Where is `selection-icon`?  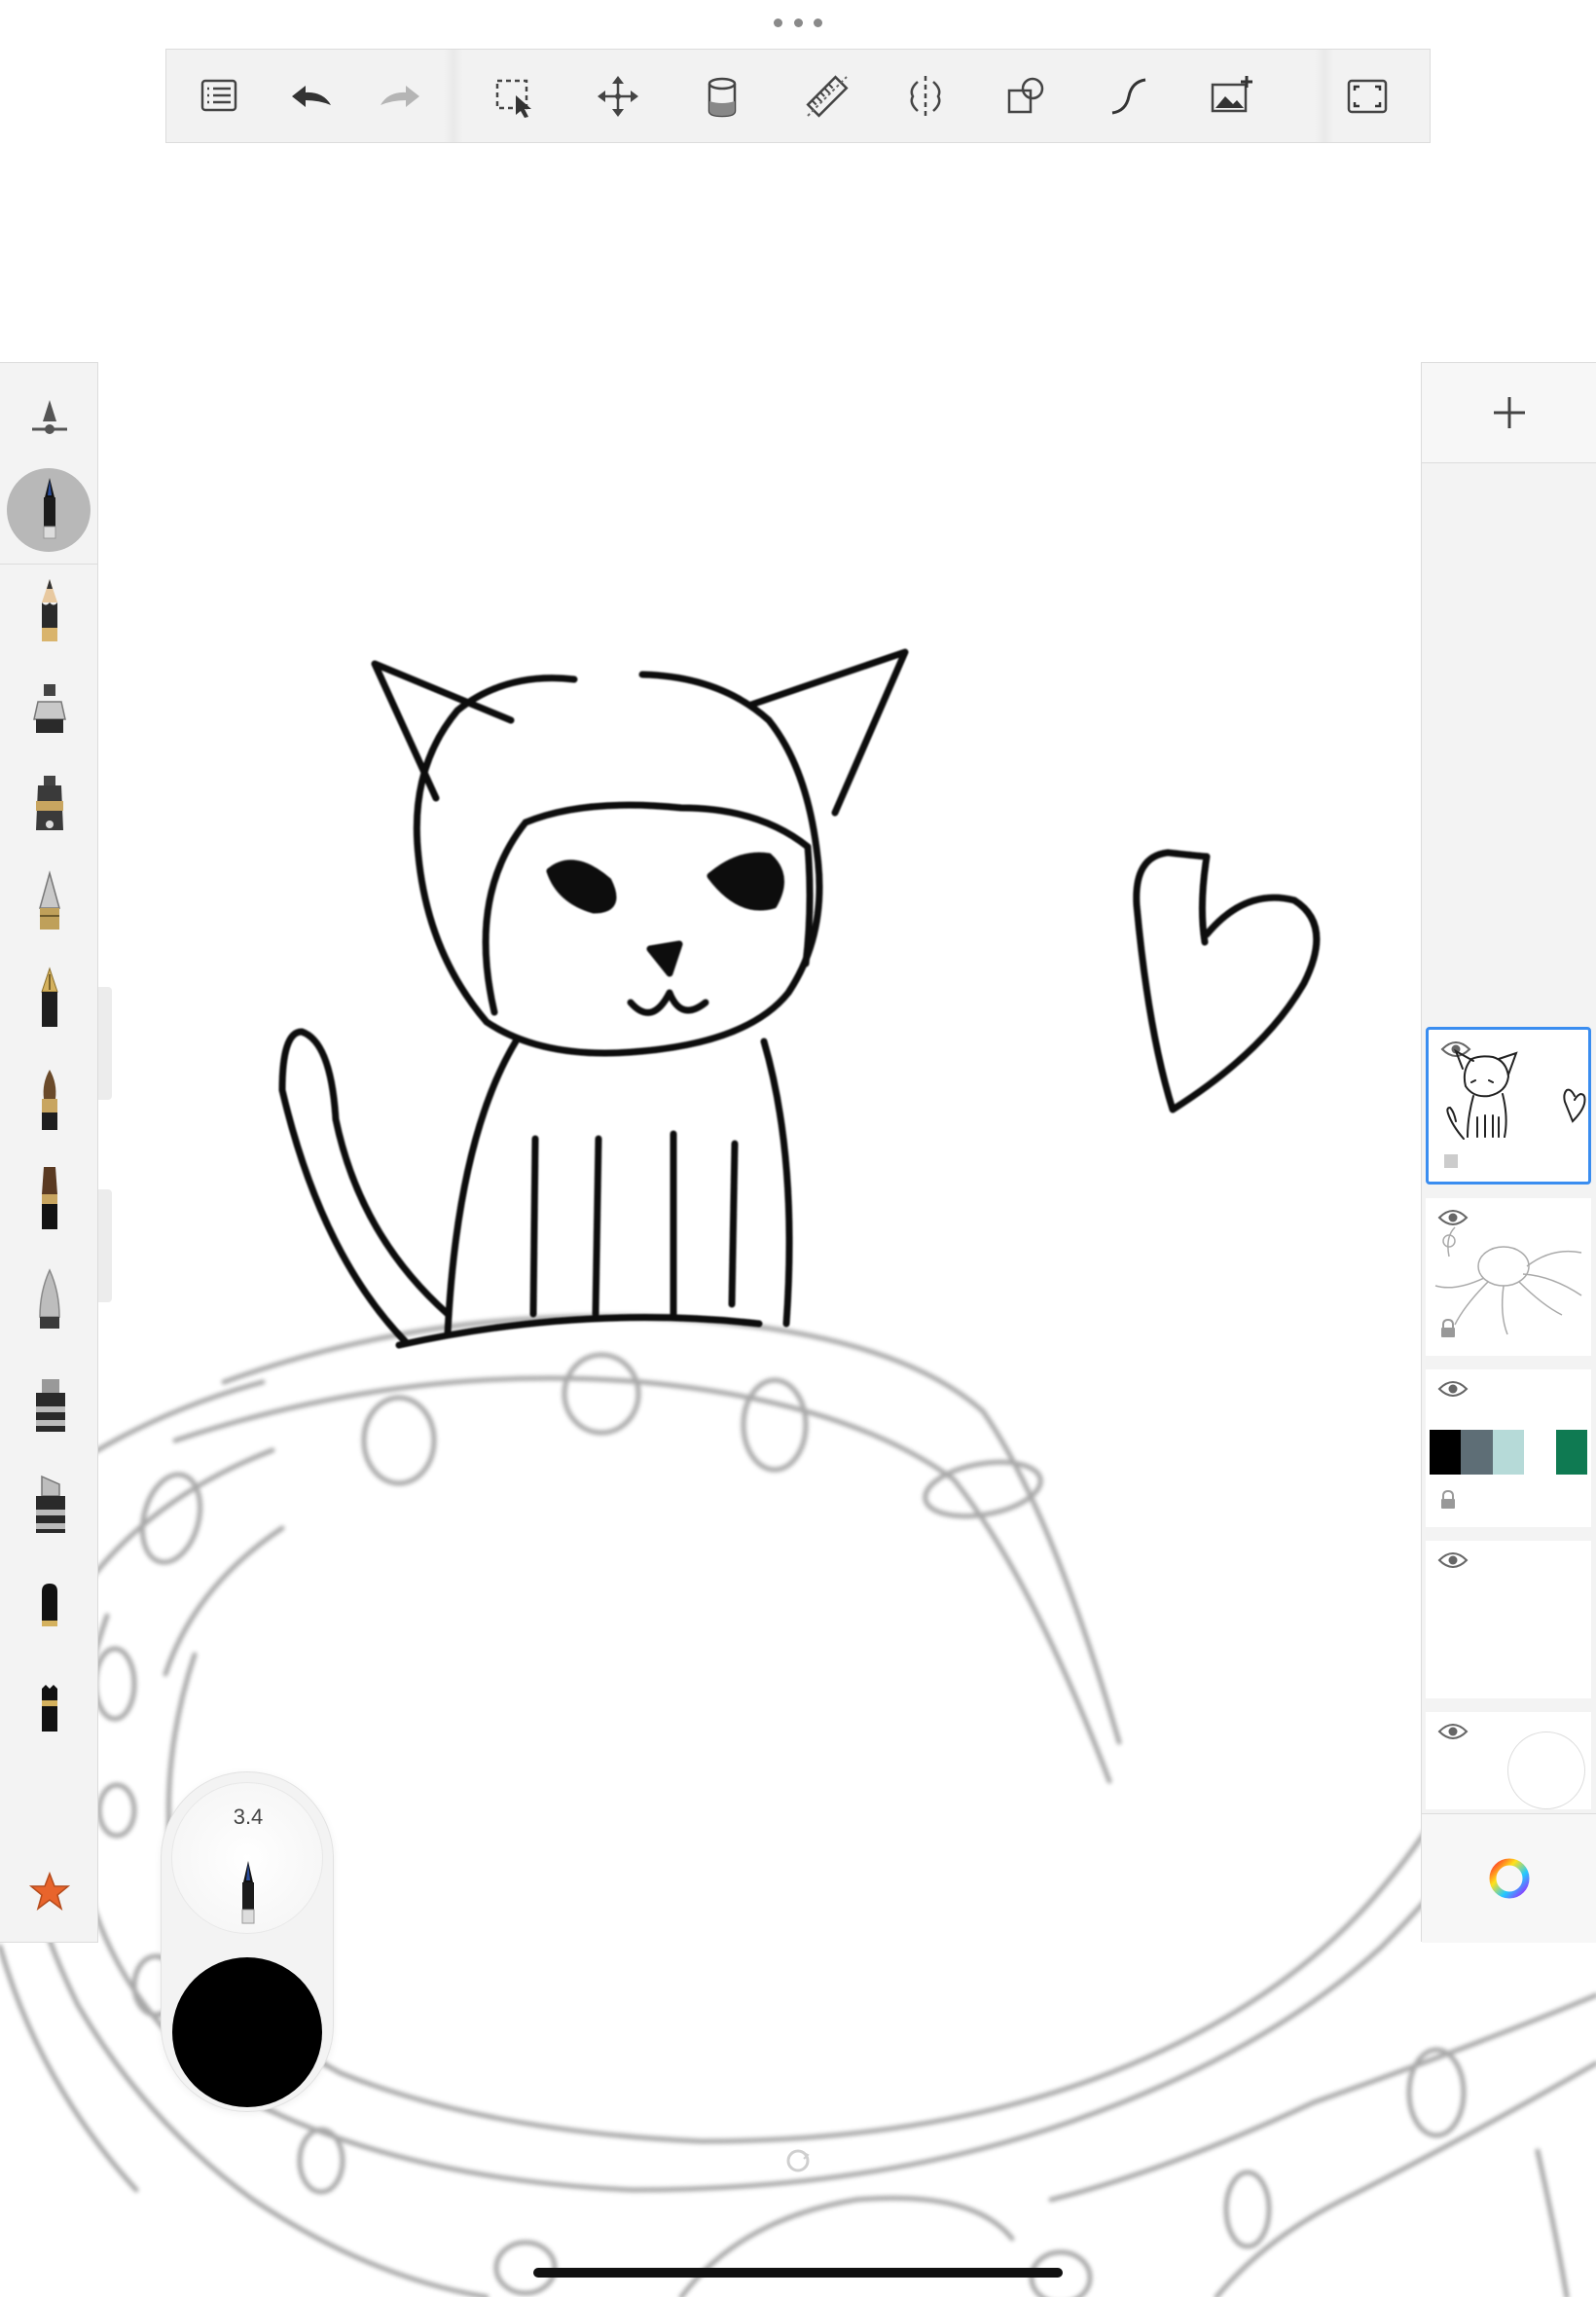
selection-icon is located at coordinates (515, 96).